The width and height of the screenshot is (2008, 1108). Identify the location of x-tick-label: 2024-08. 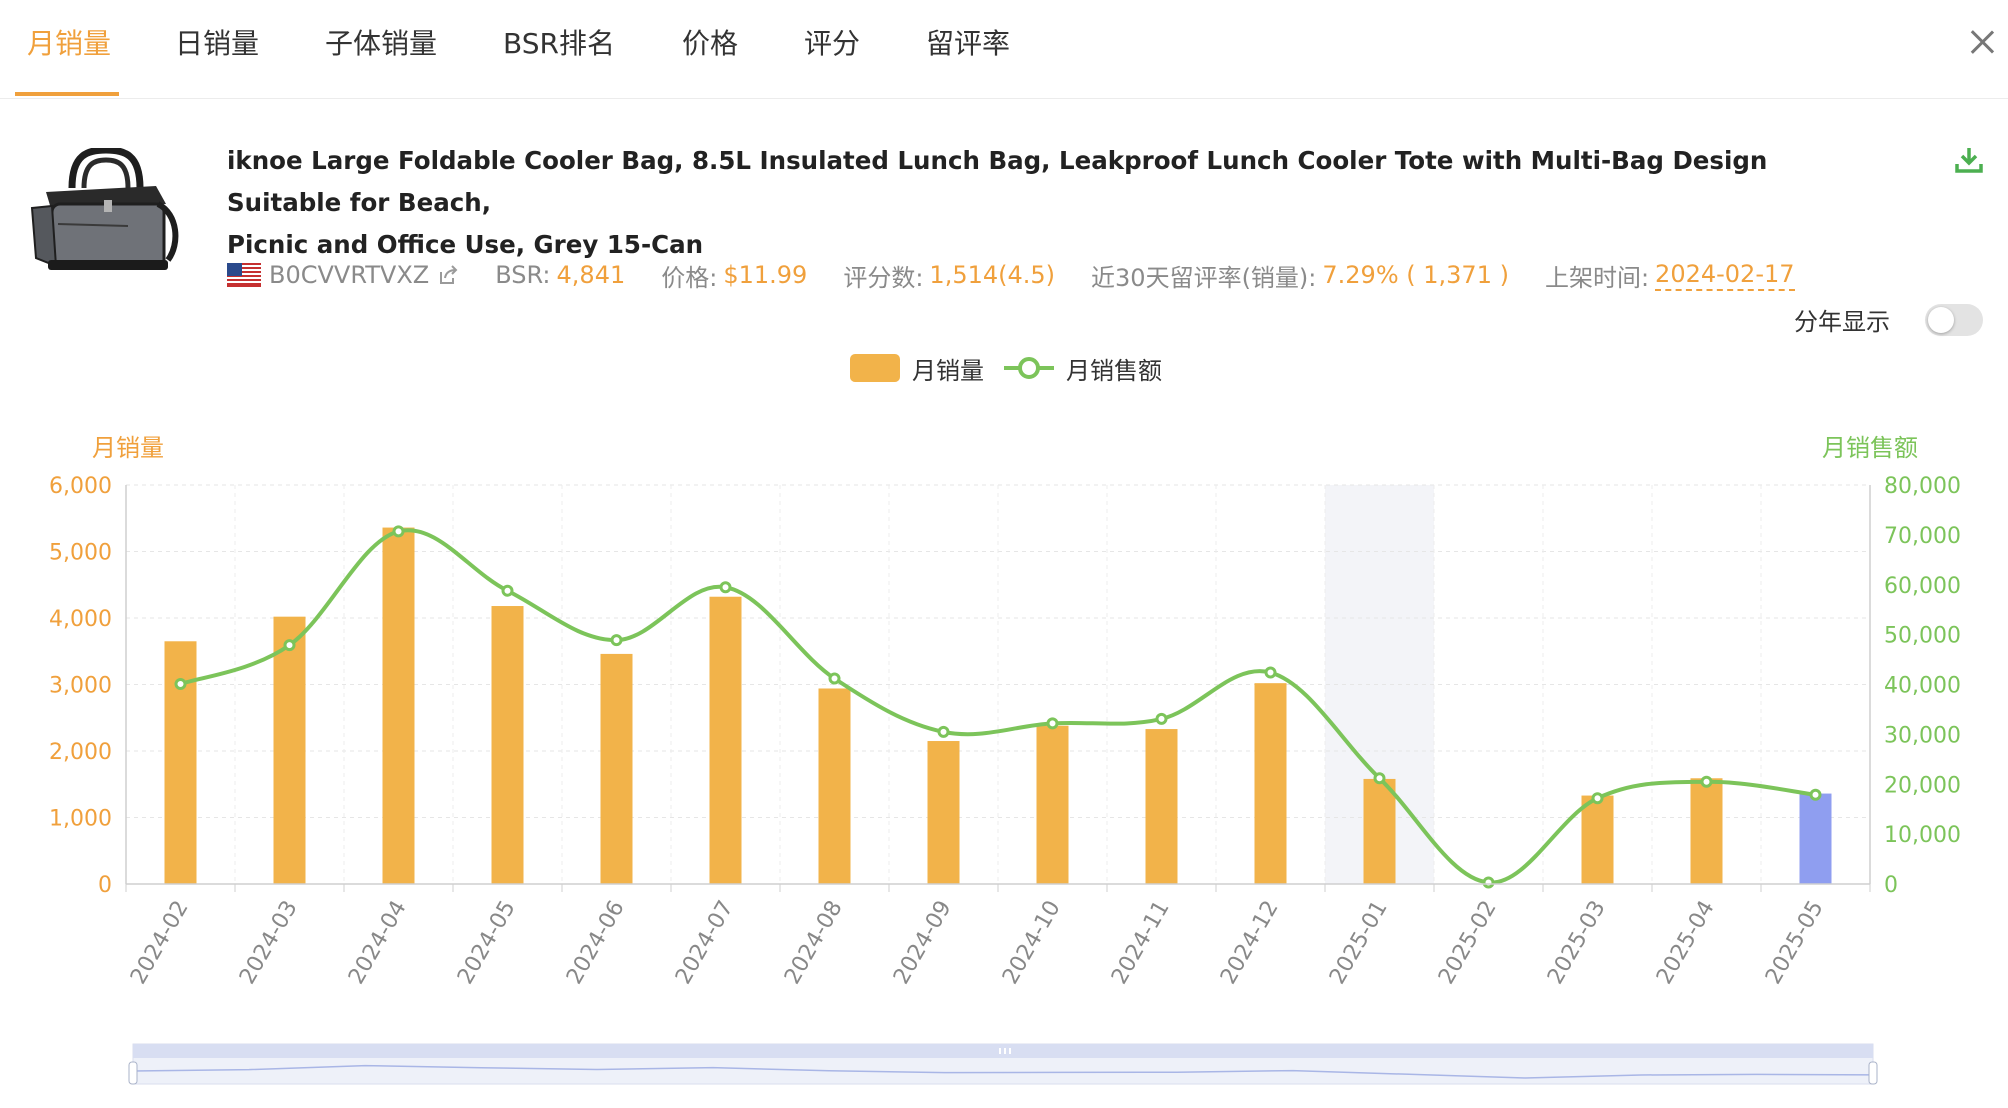
(814, 943).